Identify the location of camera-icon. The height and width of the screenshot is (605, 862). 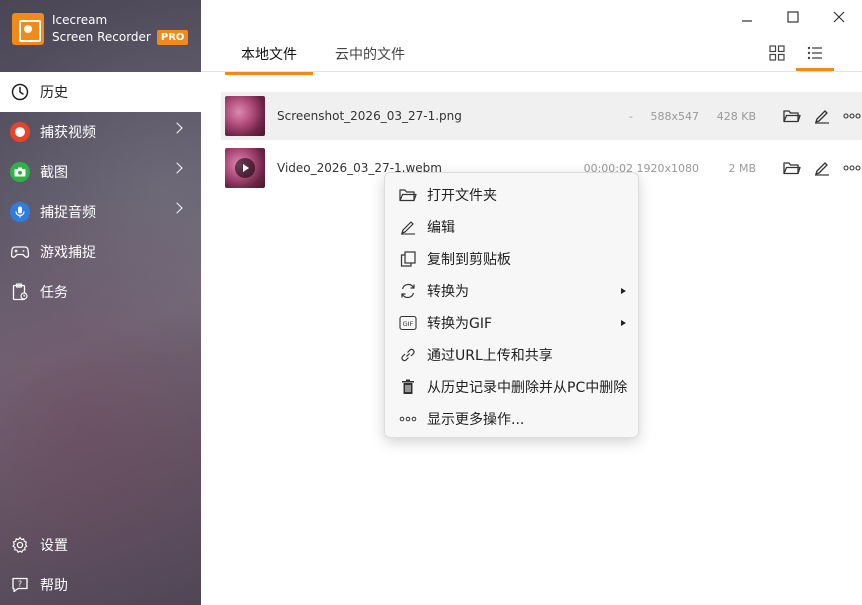
(20, 172).